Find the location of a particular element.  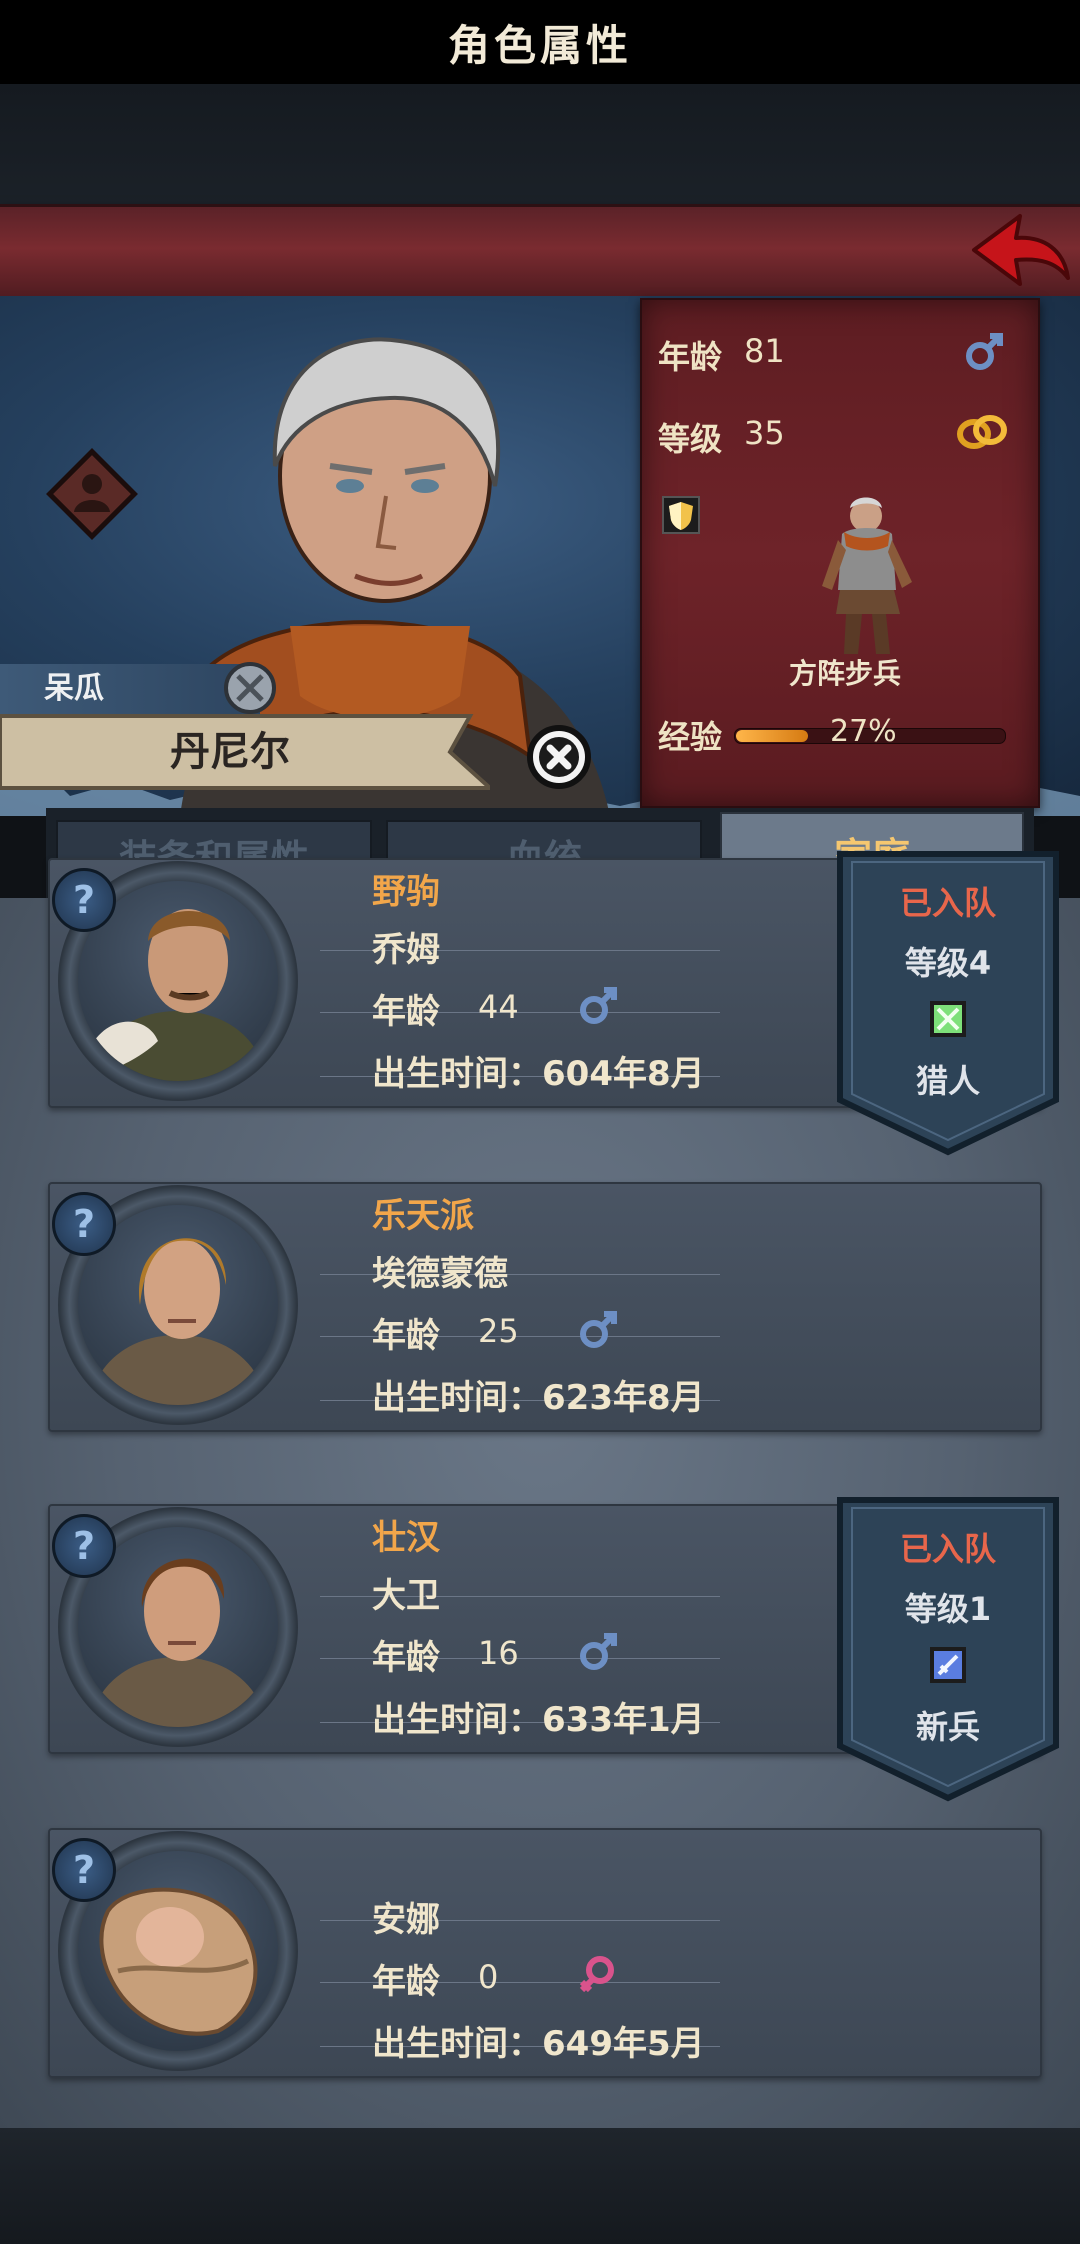

member-name: 安娜 is located at coordinates (406, 1920).